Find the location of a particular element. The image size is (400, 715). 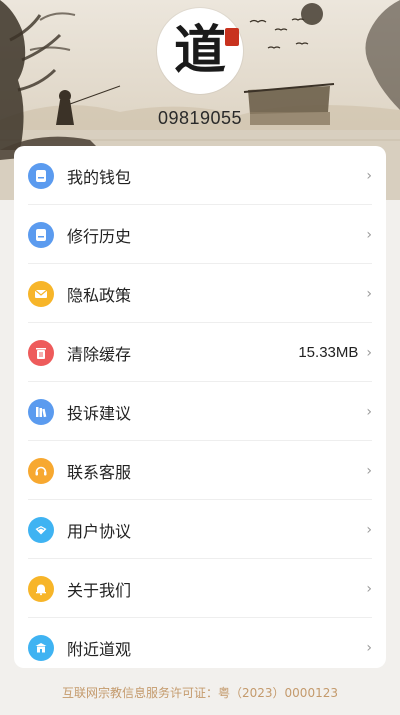

wallet-icon is located at coordinates (41, 175).